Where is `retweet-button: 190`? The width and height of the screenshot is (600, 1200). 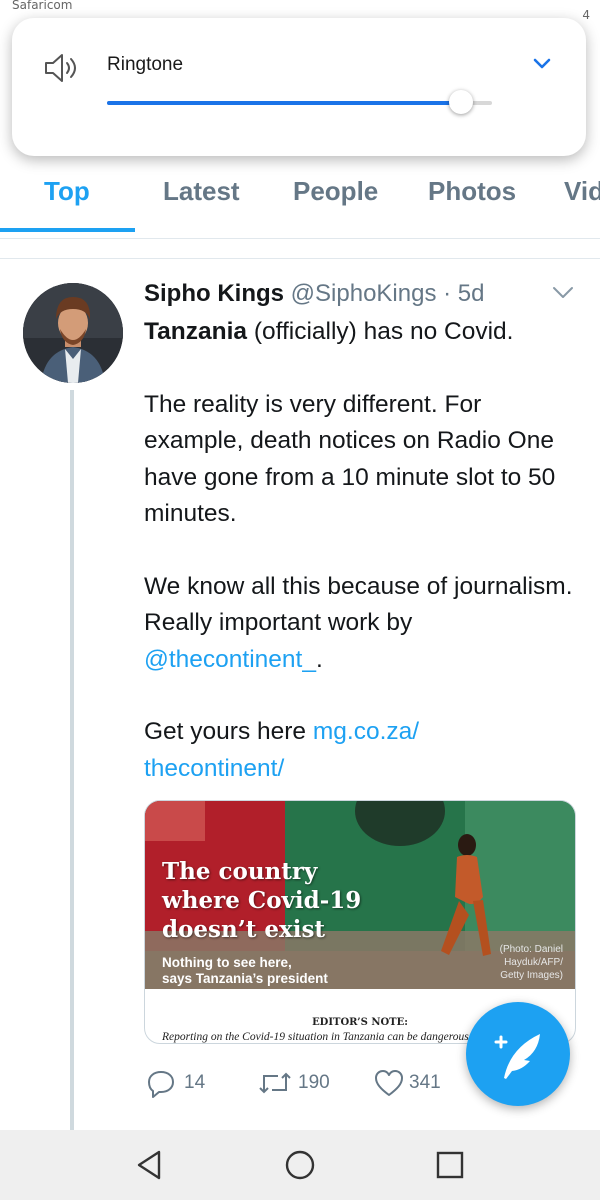
retweet-button: 190 is located at coordinates (303, 1083).